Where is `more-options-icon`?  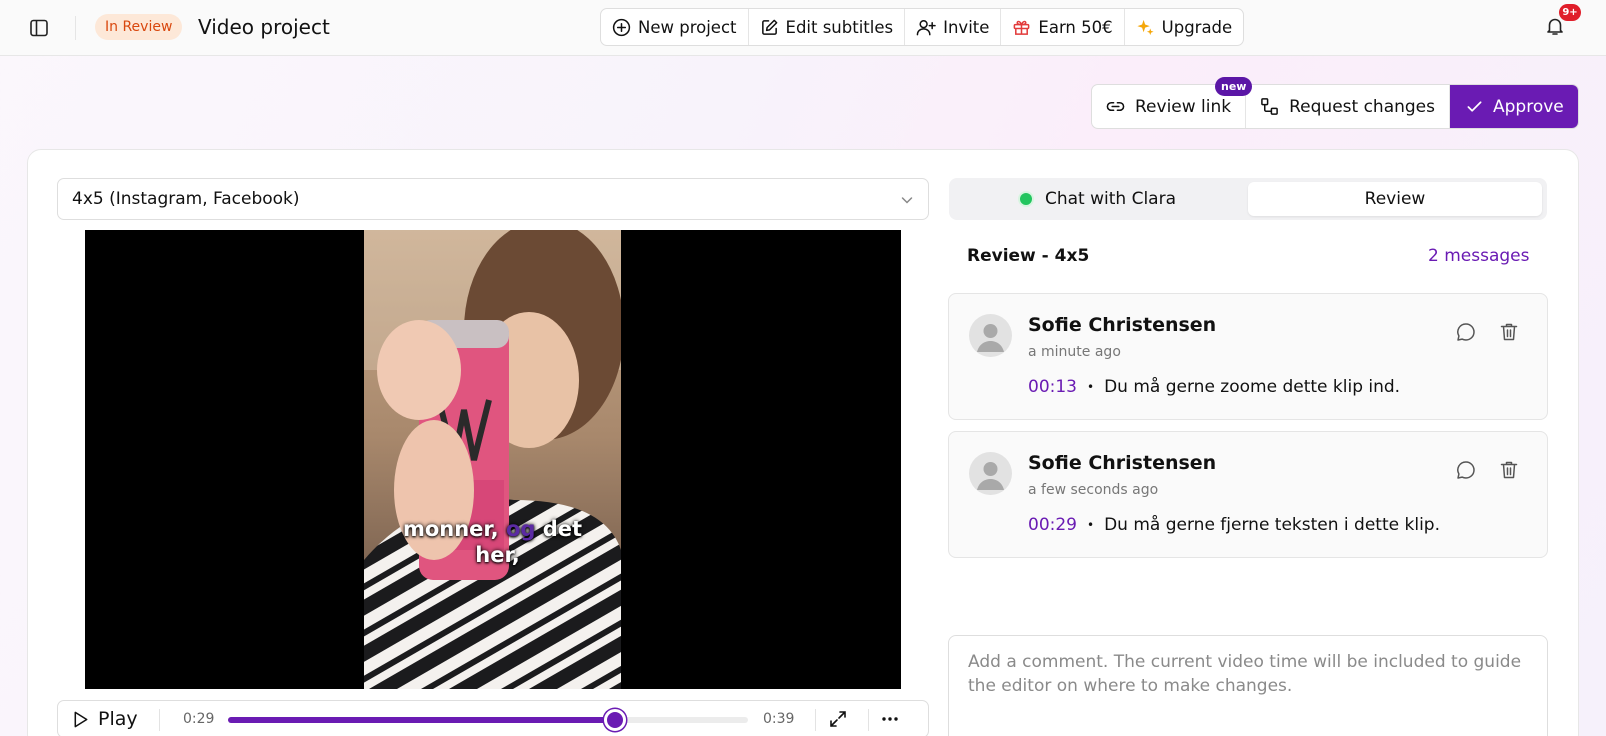
more-options-icon is located at coordinates (890, 719).